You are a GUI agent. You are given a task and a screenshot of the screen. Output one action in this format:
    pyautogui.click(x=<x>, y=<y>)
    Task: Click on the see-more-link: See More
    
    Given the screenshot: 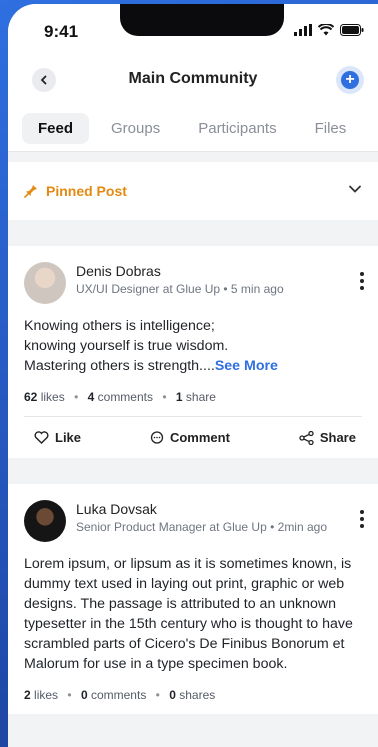 What is the action you would take?
    pyautogui.click(x=246, y=366)
    